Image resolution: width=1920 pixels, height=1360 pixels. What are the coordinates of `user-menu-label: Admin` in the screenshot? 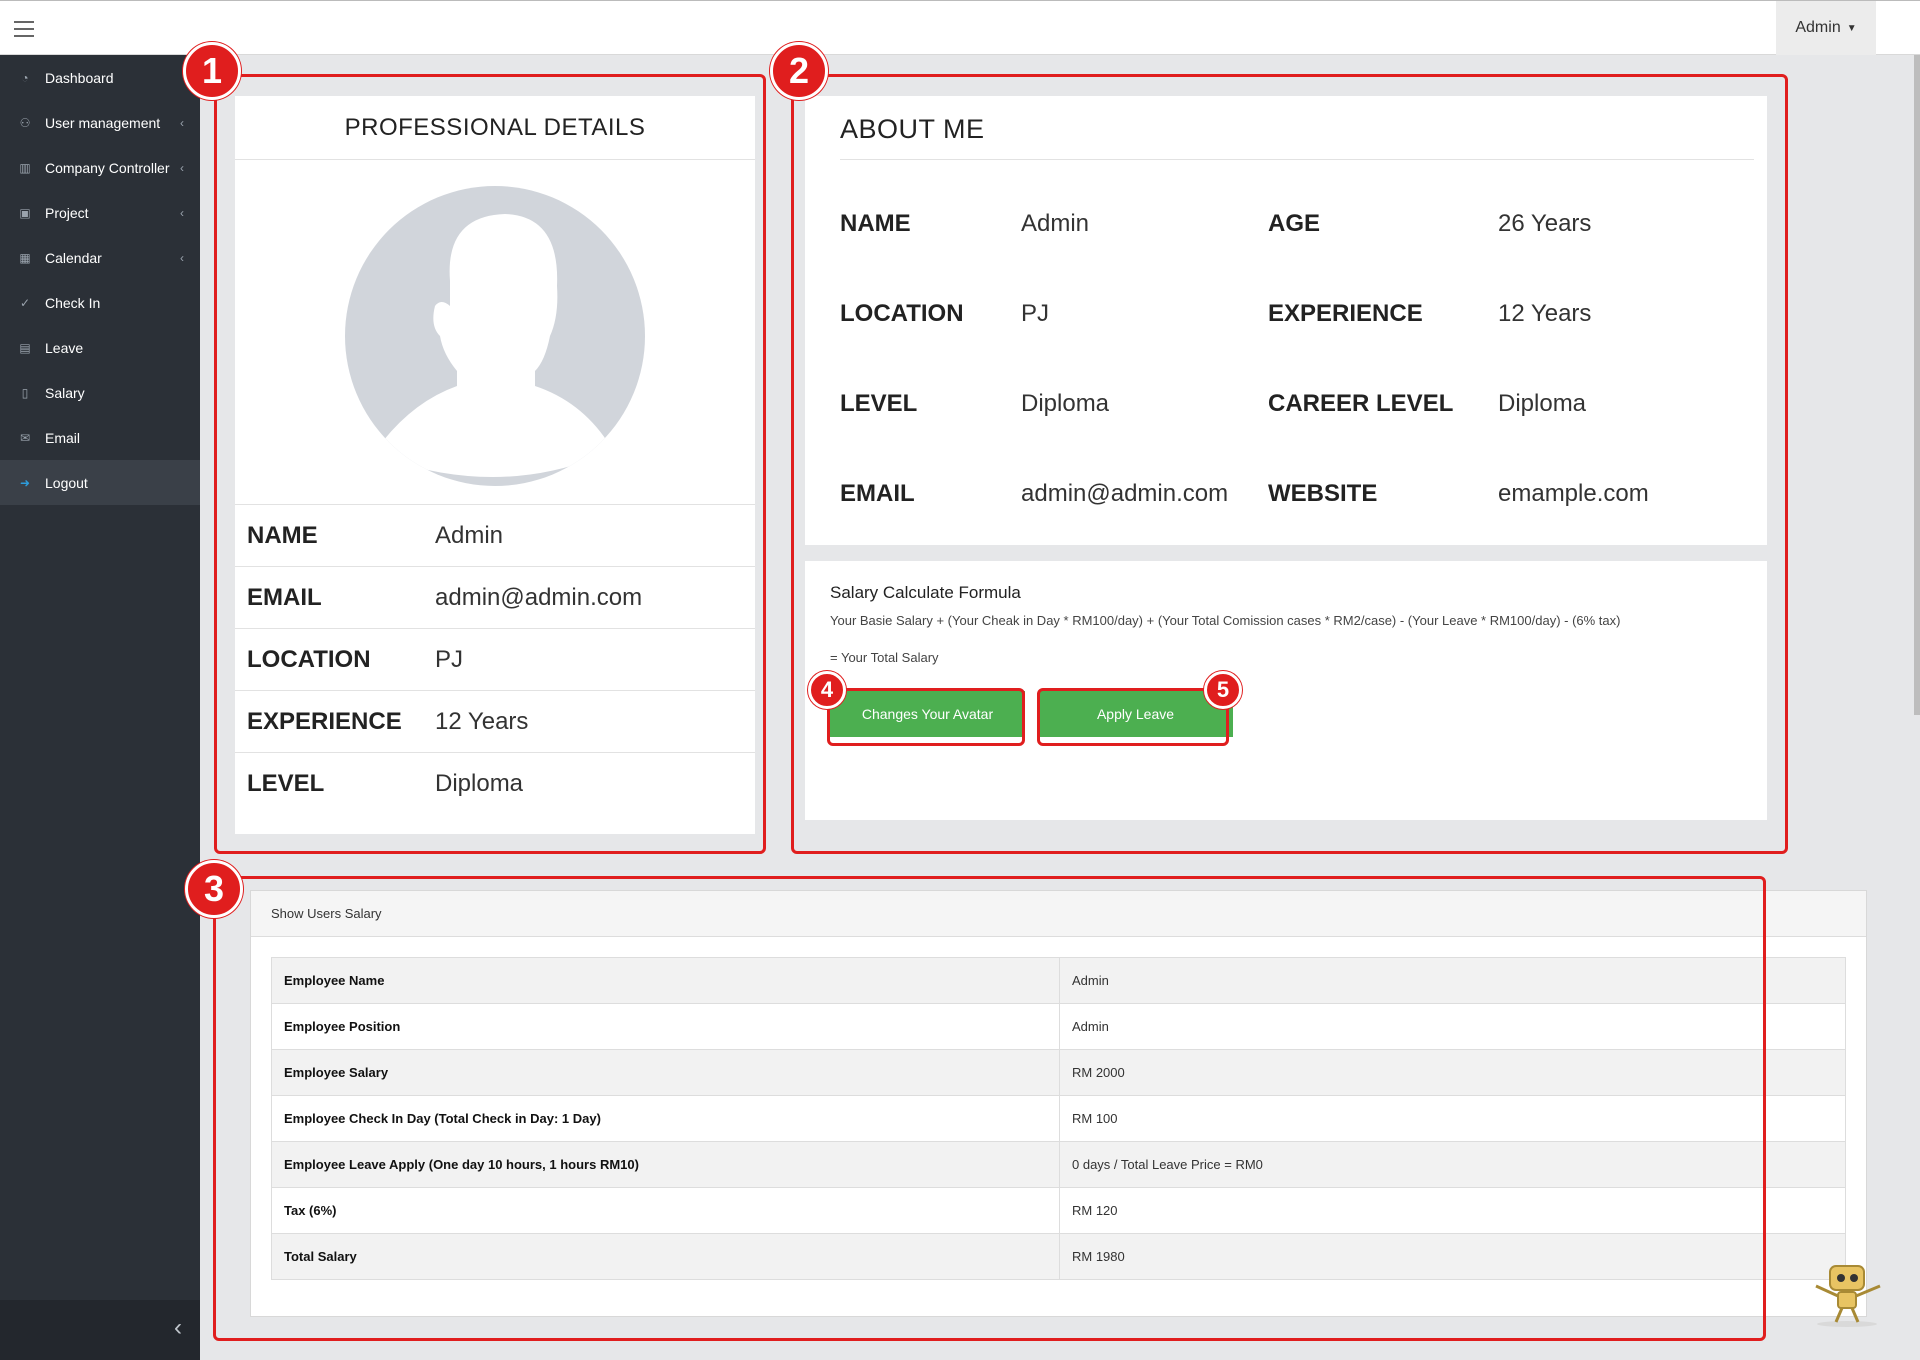 It's located at (1818, 27).